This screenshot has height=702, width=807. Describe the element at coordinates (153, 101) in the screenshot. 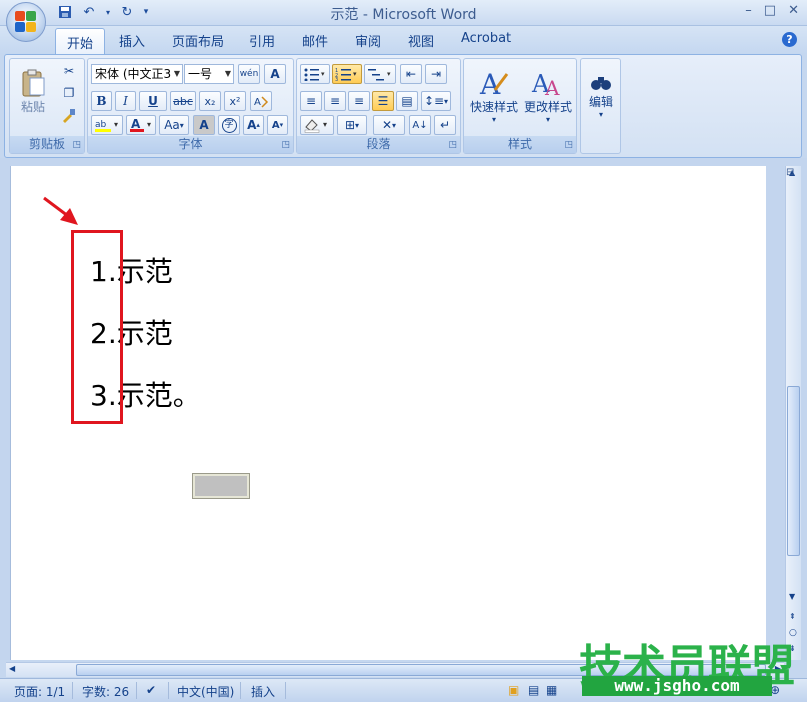

I see `underline-button: U` at that location.